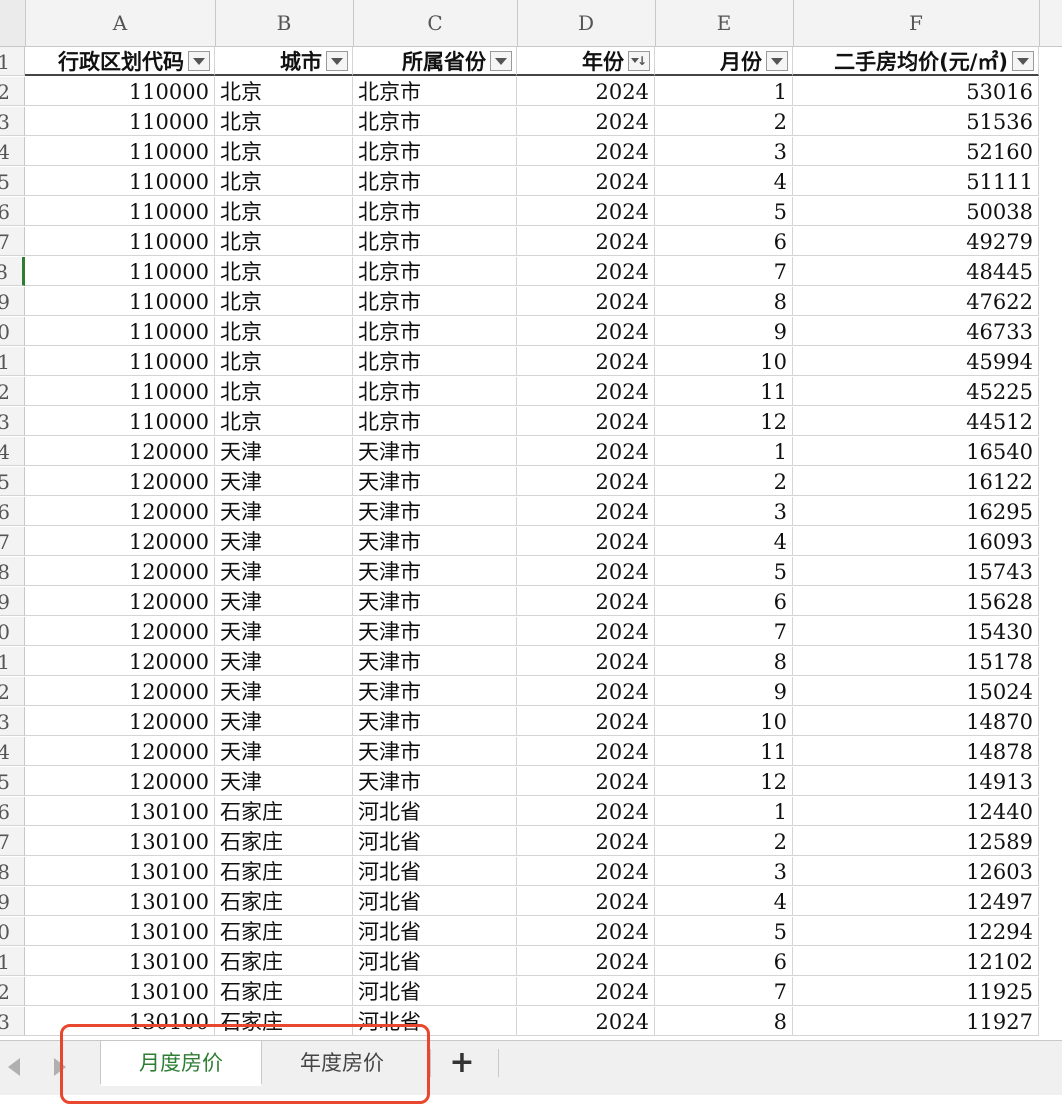 The height and width of the screenshot is (1104, 1062). Describe the element at coordinates (12, 91) in the screenshot. I see `row-number: 2` at that location.